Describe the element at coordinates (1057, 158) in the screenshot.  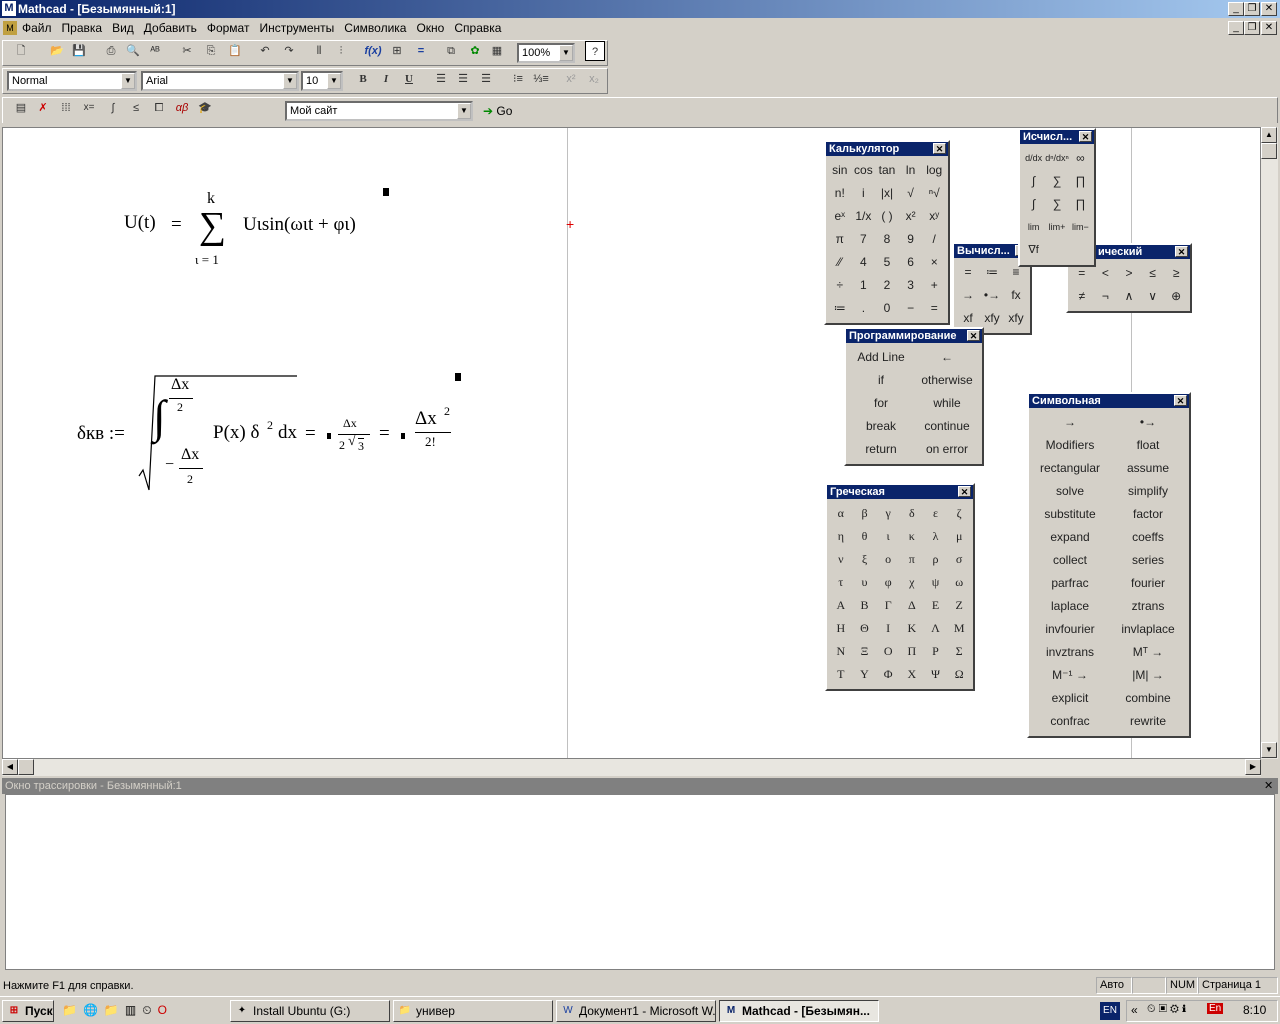
I see `palette-button: dⁿ/dxⁿ` at that location.